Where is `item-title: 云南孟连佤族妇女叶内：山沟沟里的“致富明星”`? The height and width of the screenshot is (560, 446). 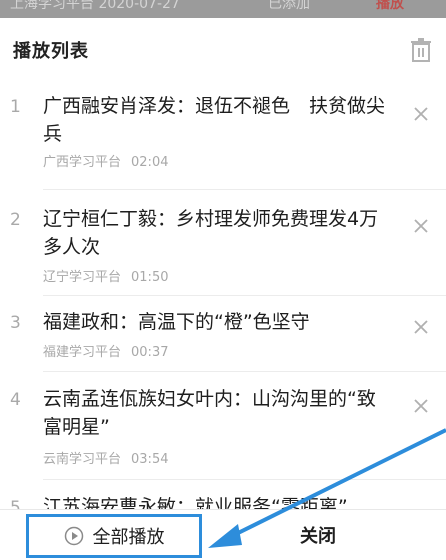 item-title: 云南孟连佤族妇女叶内：山沟沟里的“致富明星” is located at coordinates (209, 413).